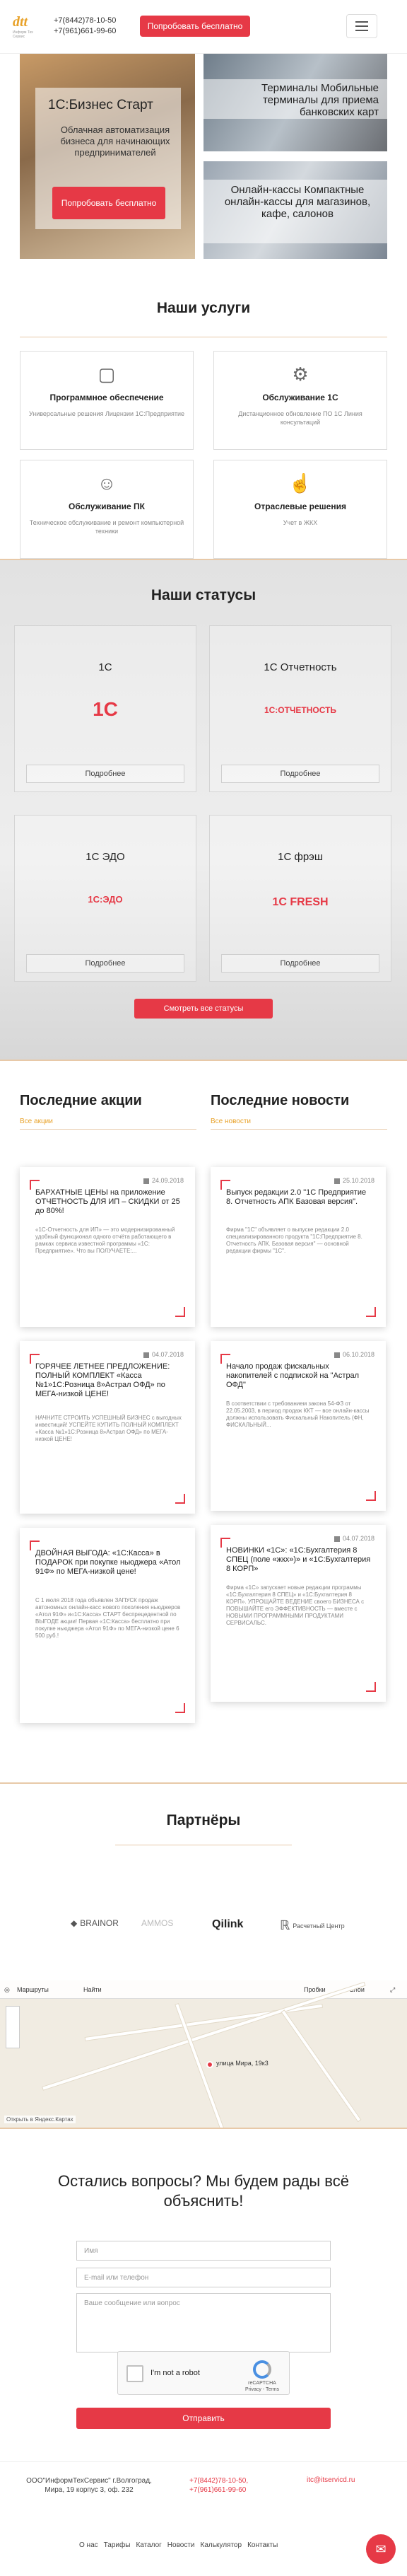  I want to click on 1c-reporting-logo-icon: 1С:ОТЧЕТНОСТЬ, so click(300, 709).